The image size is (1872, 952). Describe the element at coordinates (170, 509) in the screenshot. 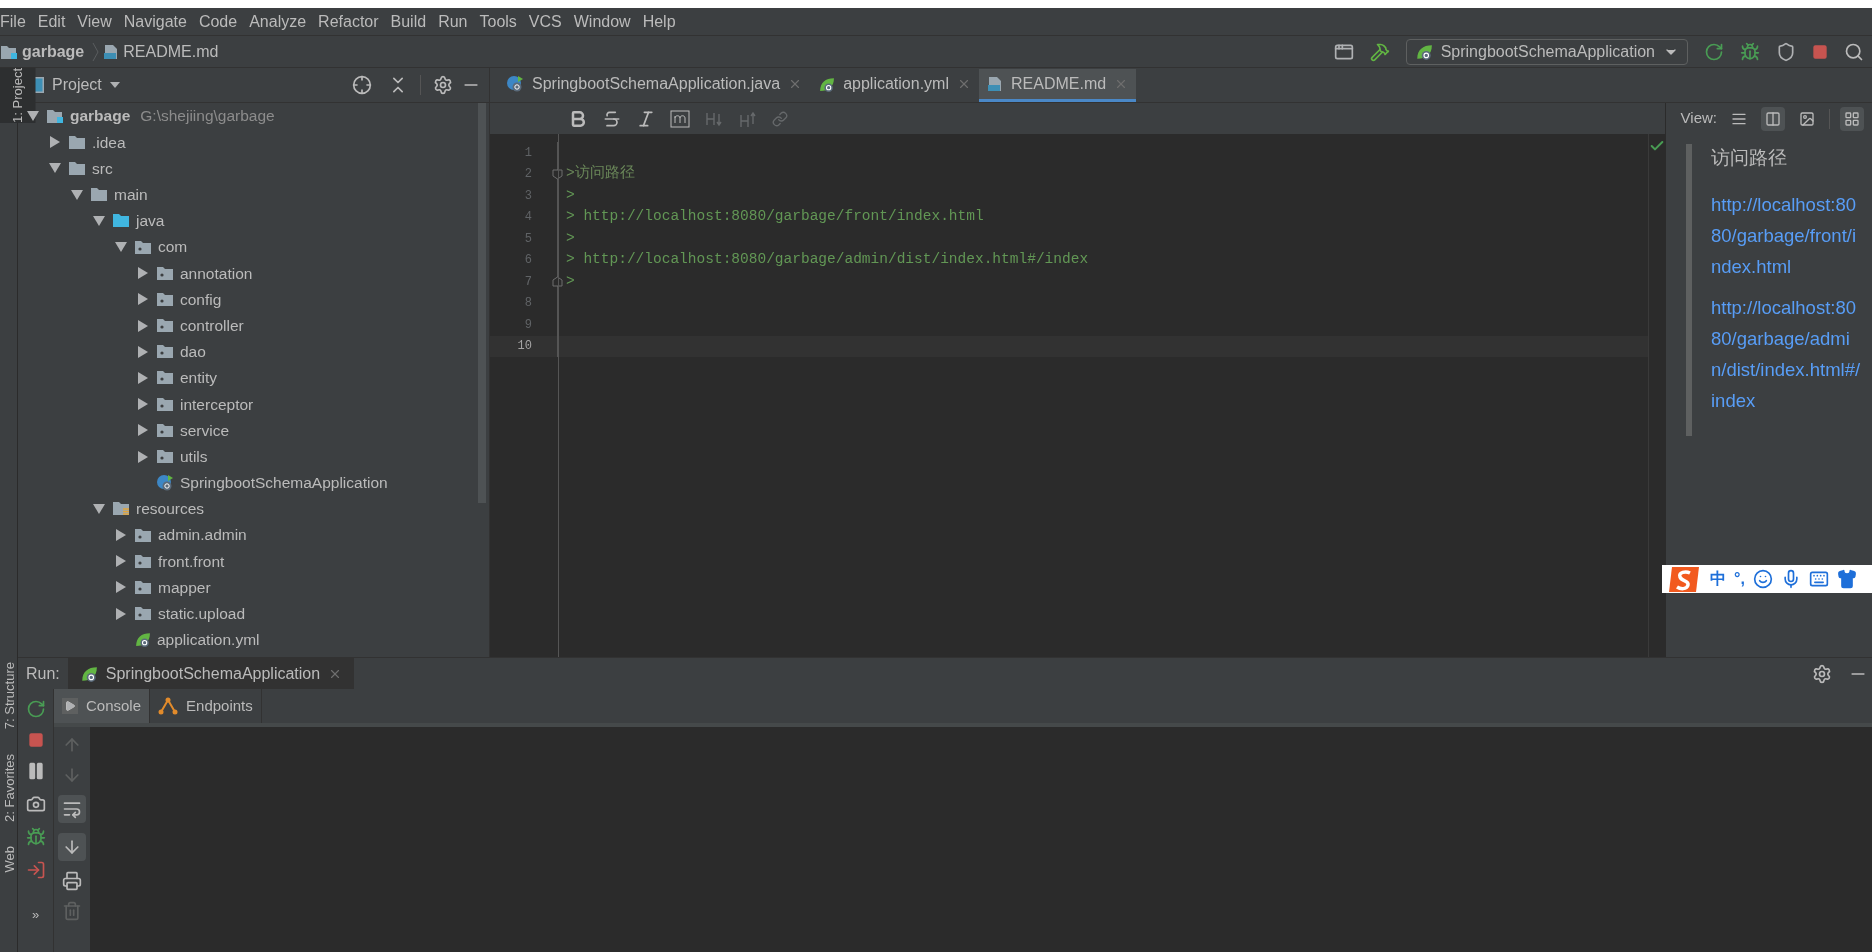

I see `tree-item: resources` at that location.